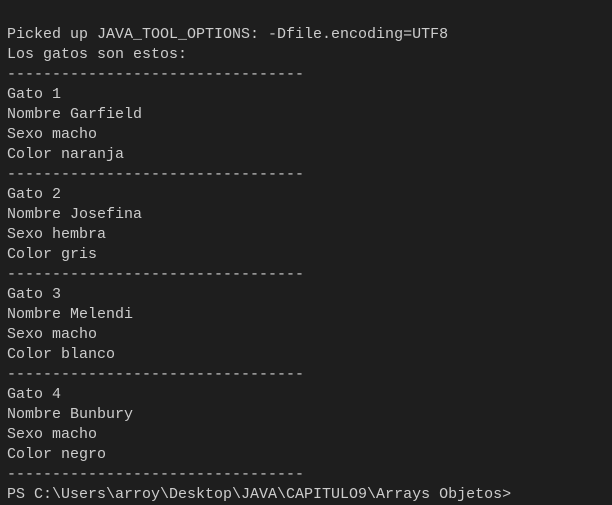 This screenshot has height=505, width=612. What do you see at coordinates (66, 154) in the screenshot?
I see `terminal-line: Color naranja` at bounding box center [66, 154].